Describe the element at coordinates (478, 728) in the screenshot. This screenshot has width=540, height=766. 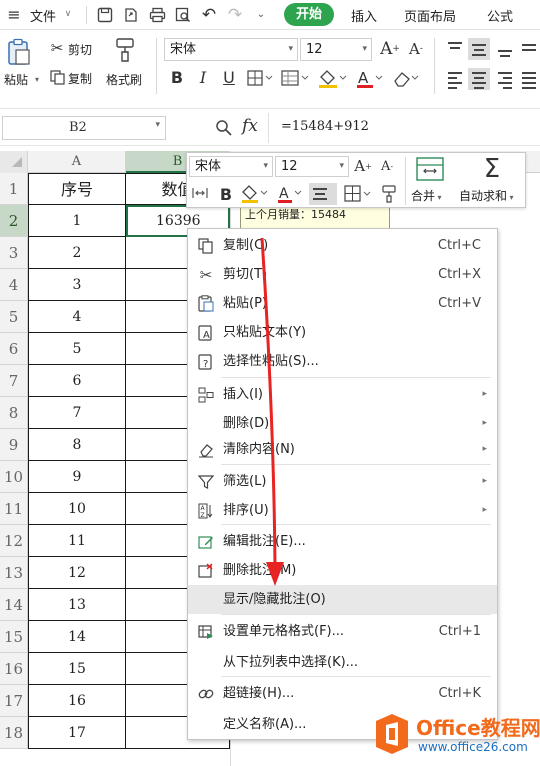
I see `watermark-brand: Office教程网` at that location.